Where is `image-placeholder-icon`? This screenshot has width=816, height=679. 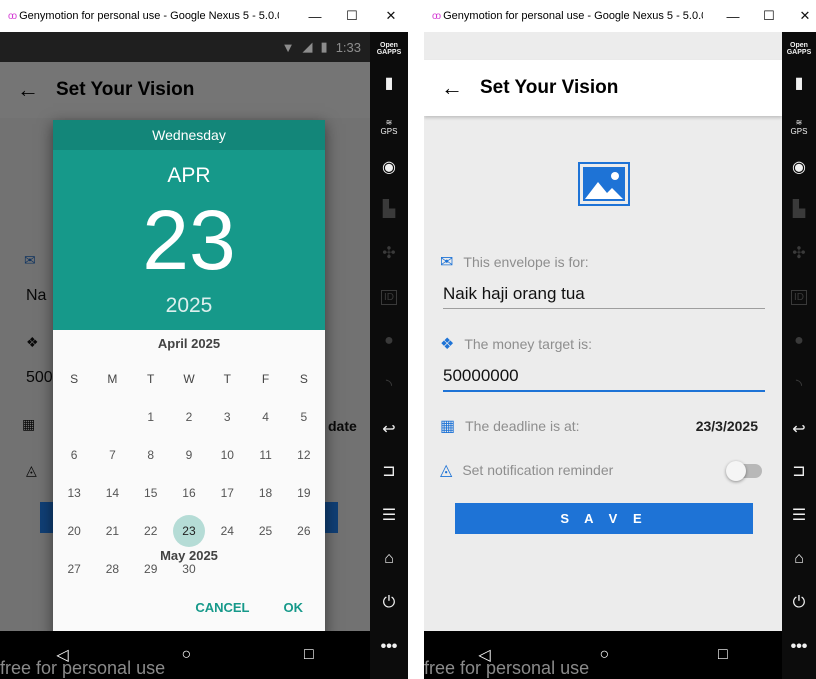 image-placeholder-icon is located at coordinates (604, 184).